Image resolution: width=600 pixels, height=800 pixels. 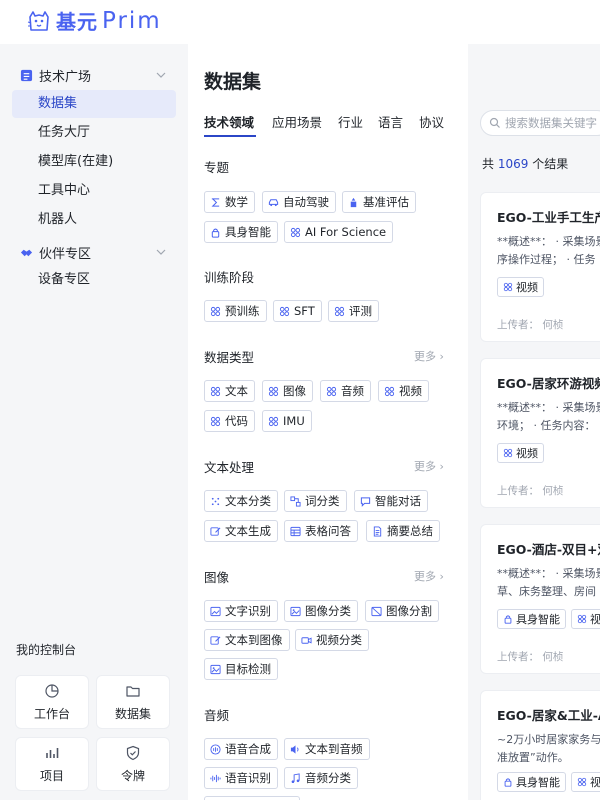 I want to click on result-card-title: EGO-居家环游视频, so click(x=548, y=383).